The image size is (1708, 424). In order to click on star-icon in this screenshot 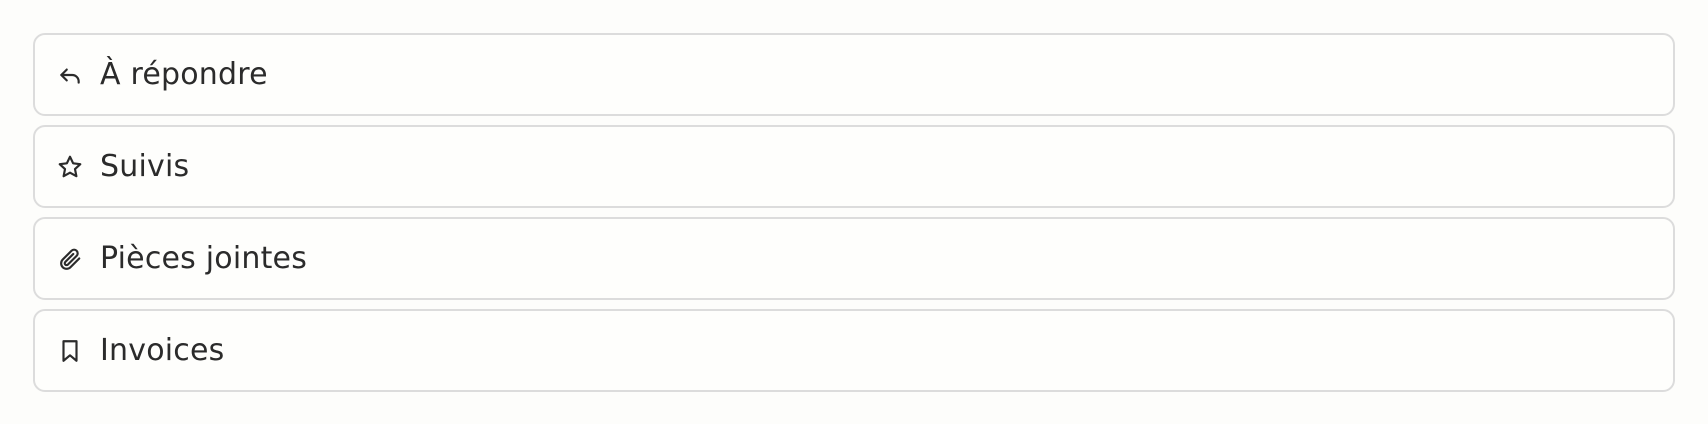, I will do `click(70, 167)`.